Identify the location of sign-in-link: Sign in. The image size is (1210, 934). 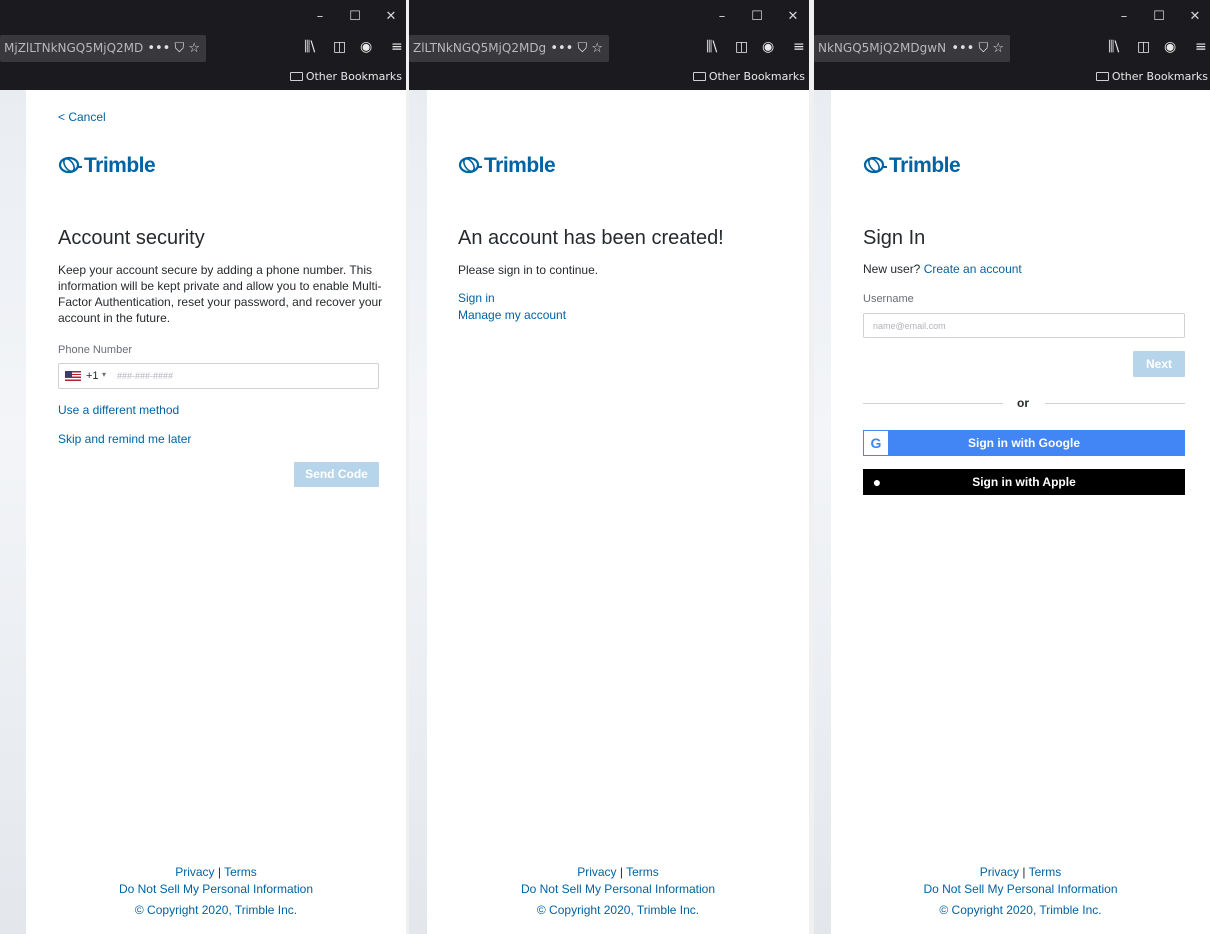
(476, 298).